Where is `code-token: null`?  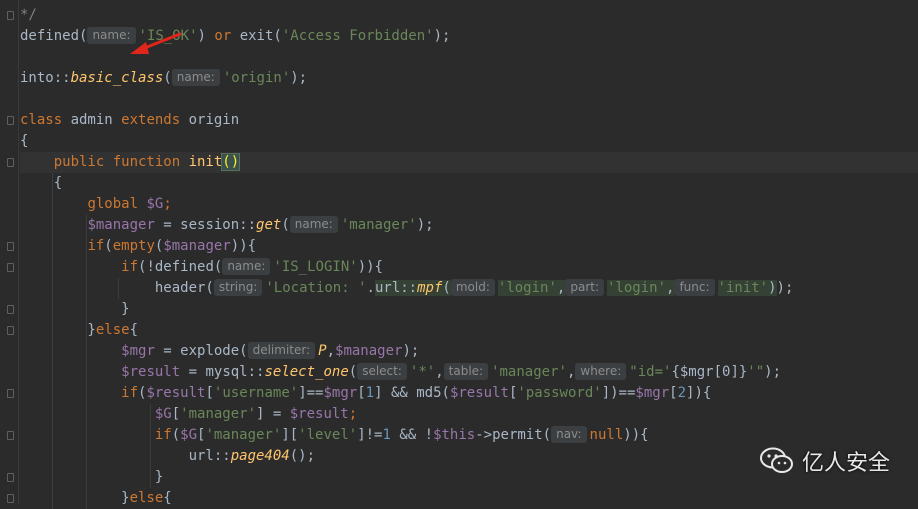 code-token: null is located at coordinates (606, 435).